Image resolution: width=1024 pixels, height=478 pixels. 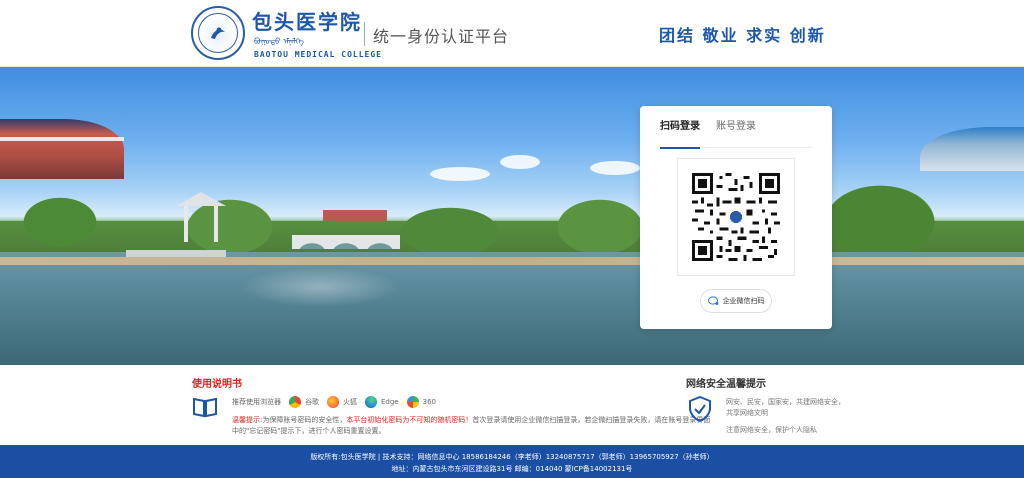 What do you see at coordinates (785, 407) in the screenshot?
I see `security-text-1: 网安、民安，国家安，共建网络安全，共享网络文明` at bounding box center [785, 407].